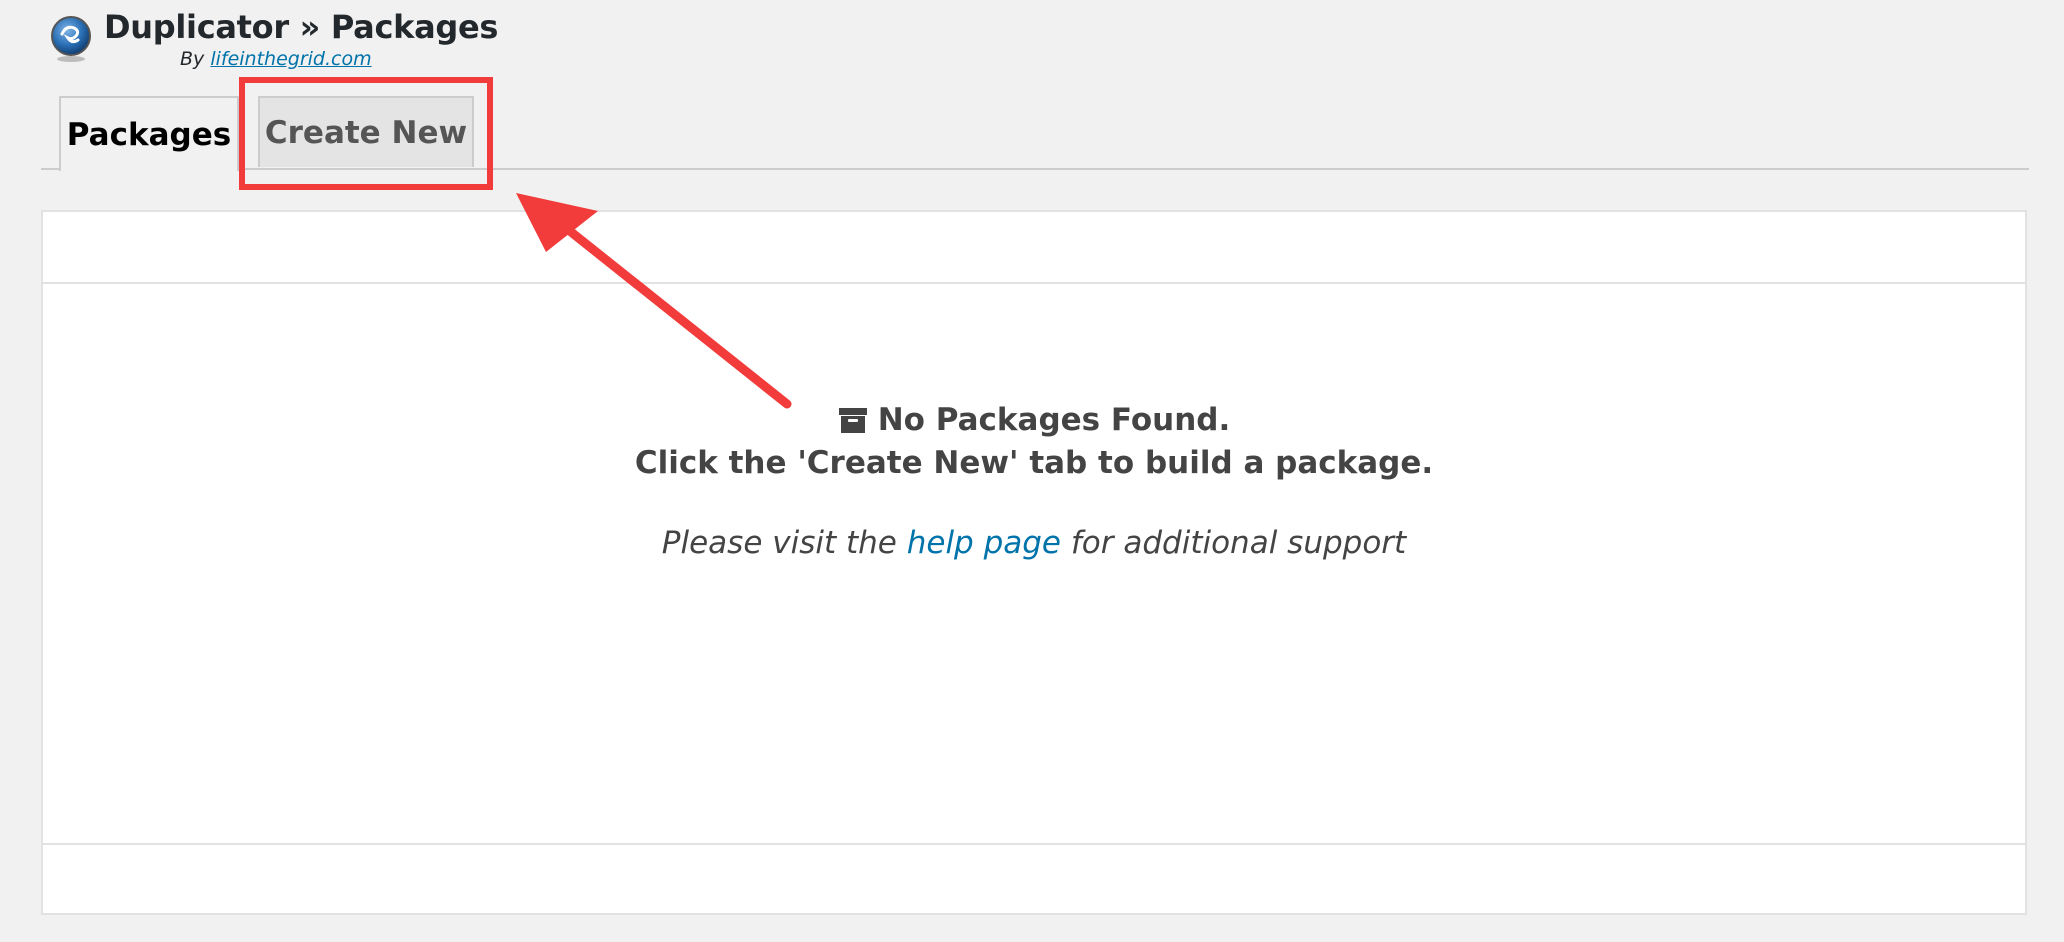  What do you see at coordinates (192, 59) in the screenshot?
I see `byline-prefix: By` at bounding box center [192, 59].